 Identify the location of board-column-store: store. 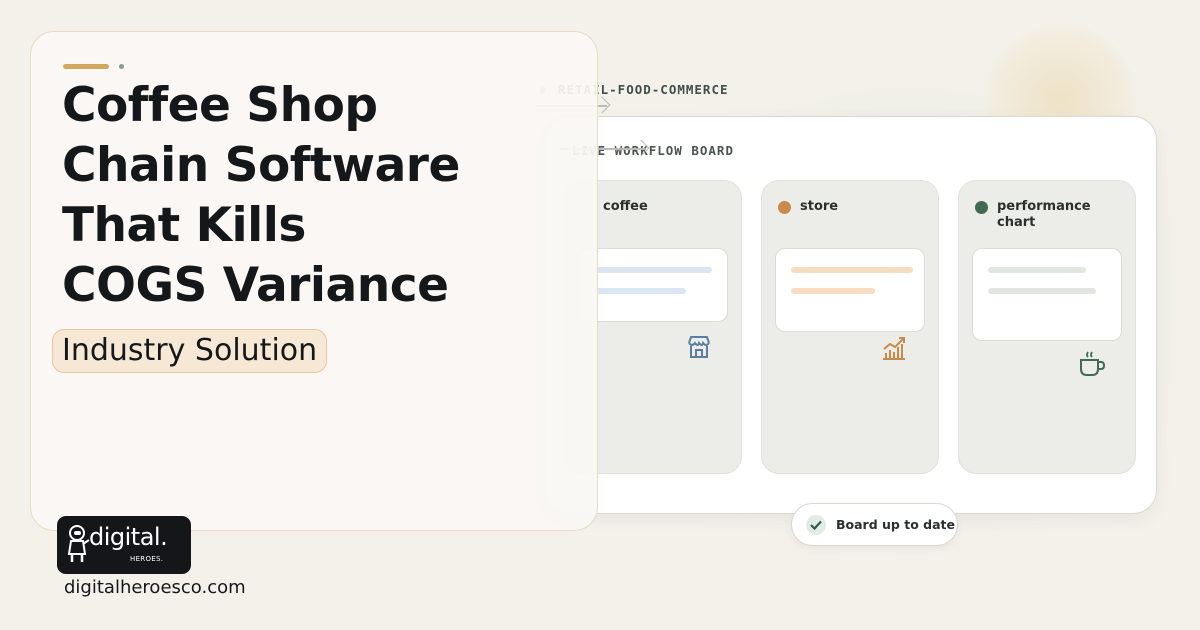
(850, 327).